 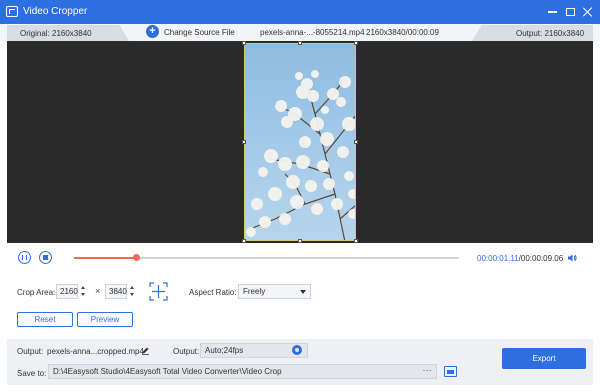 I want to click on source-resolution-duration: 2160x3840/00:00:09, so click(x=402, y=32).